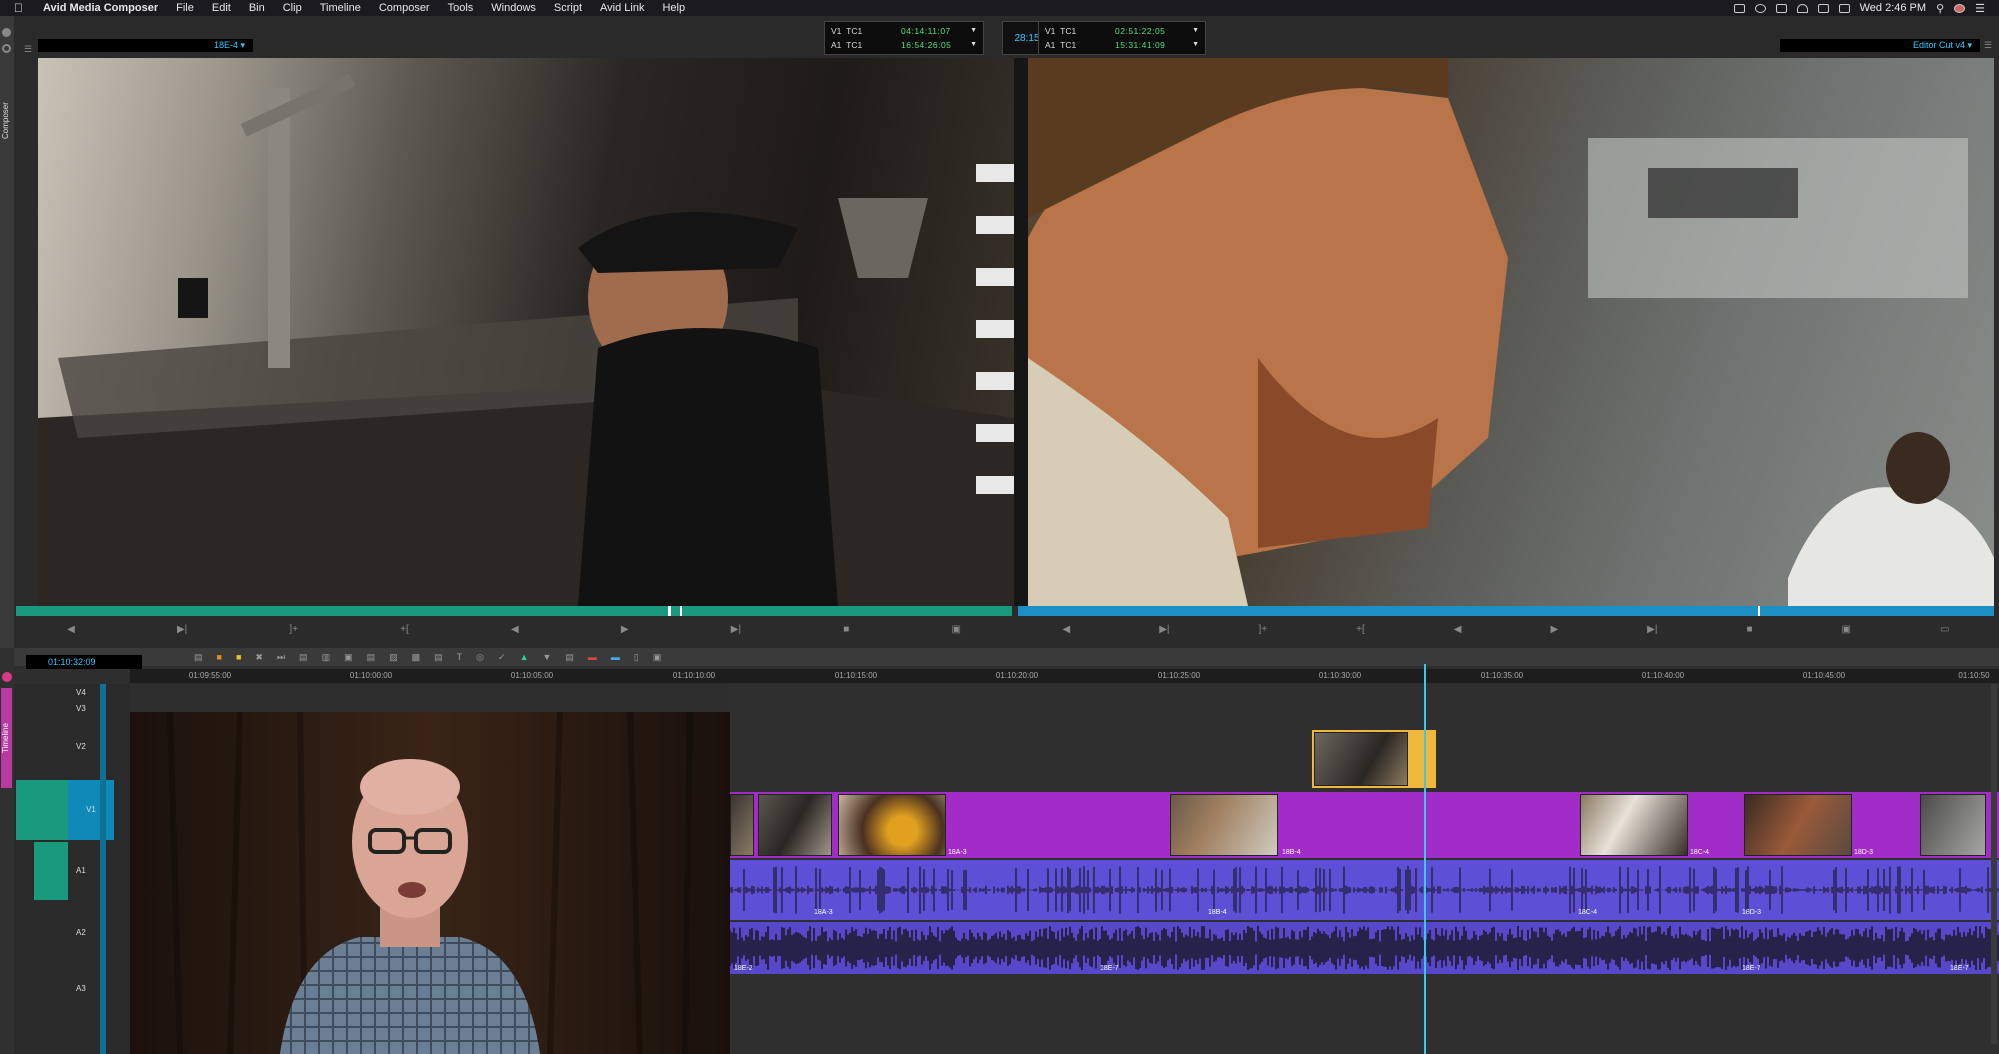 The image size is (1999, 1054). What do you see at coordinates (1940, 8) in the screenshot?
I see `spotlight-search-icon: ⚲` at bounding box center [1940, 8].